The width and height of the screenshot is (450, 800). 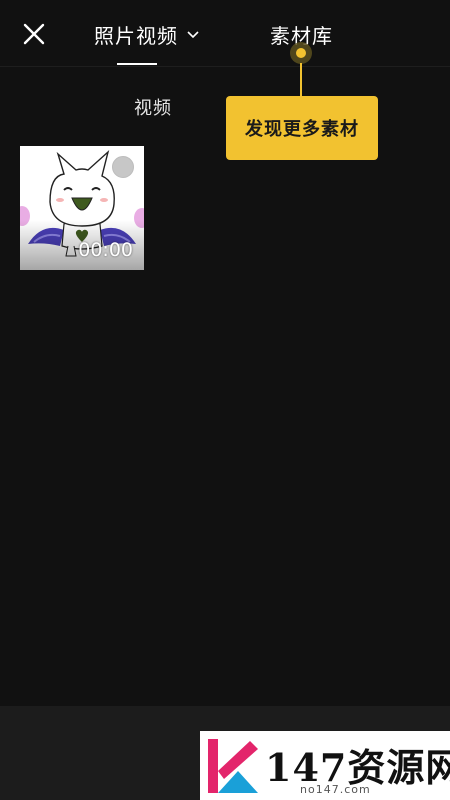 What do you see at coordinates (325, 765) in the screenshot?
I see `watermark: 147资源网 no147.com` at bounding box center [325, 765].